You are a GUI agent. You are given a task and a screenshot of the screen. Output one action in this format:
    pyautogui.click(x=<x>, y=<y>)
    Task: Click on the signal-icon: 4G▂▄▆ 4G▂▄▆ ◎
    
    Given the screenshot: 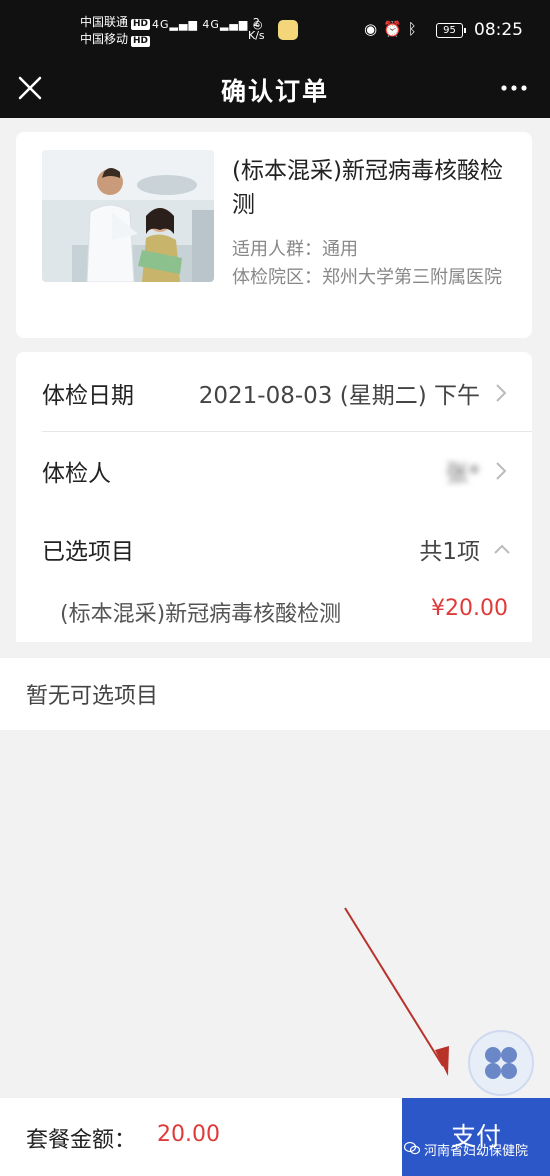 What is the action you would take?
    pyautogui.click(x=208, y=24)
    